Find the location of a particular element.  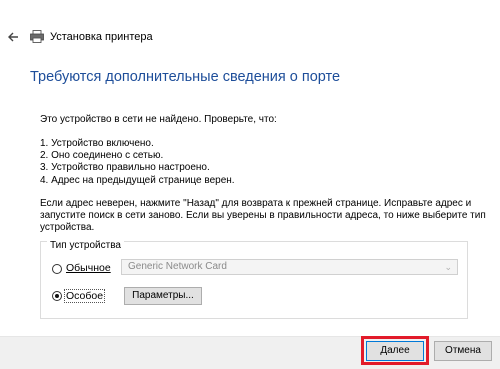

standard-radio is located at coordinates (57, 269).